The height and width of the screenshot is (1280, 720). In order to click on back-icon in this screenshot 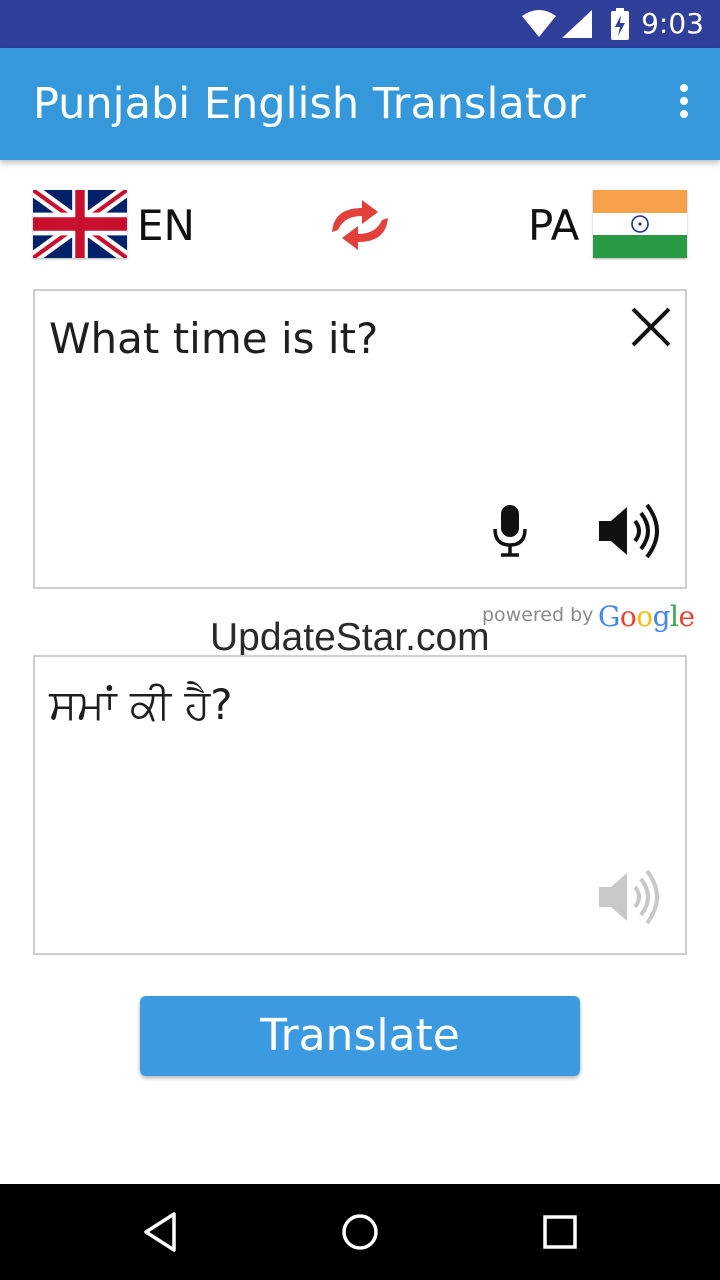, I will do `click(160, 1232)`.